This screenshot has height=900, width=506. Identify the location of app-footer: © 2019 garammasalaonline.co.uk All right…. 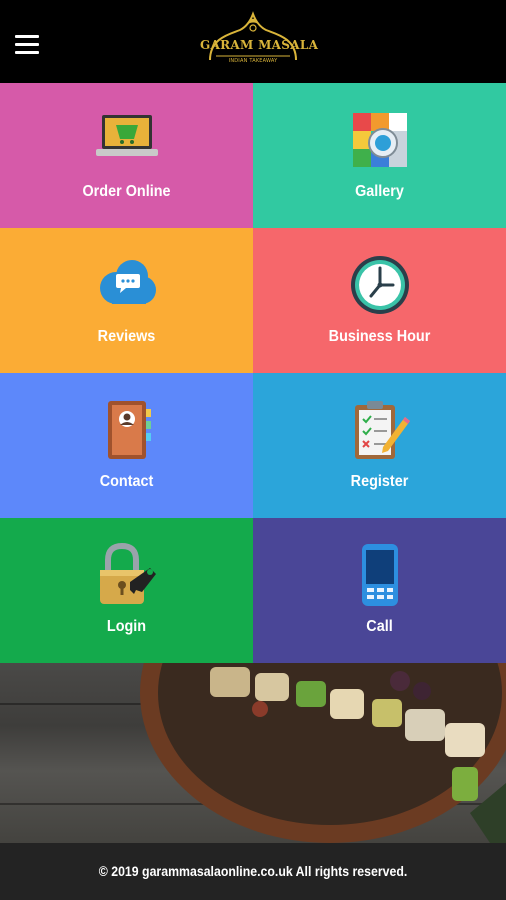
(253, 871).